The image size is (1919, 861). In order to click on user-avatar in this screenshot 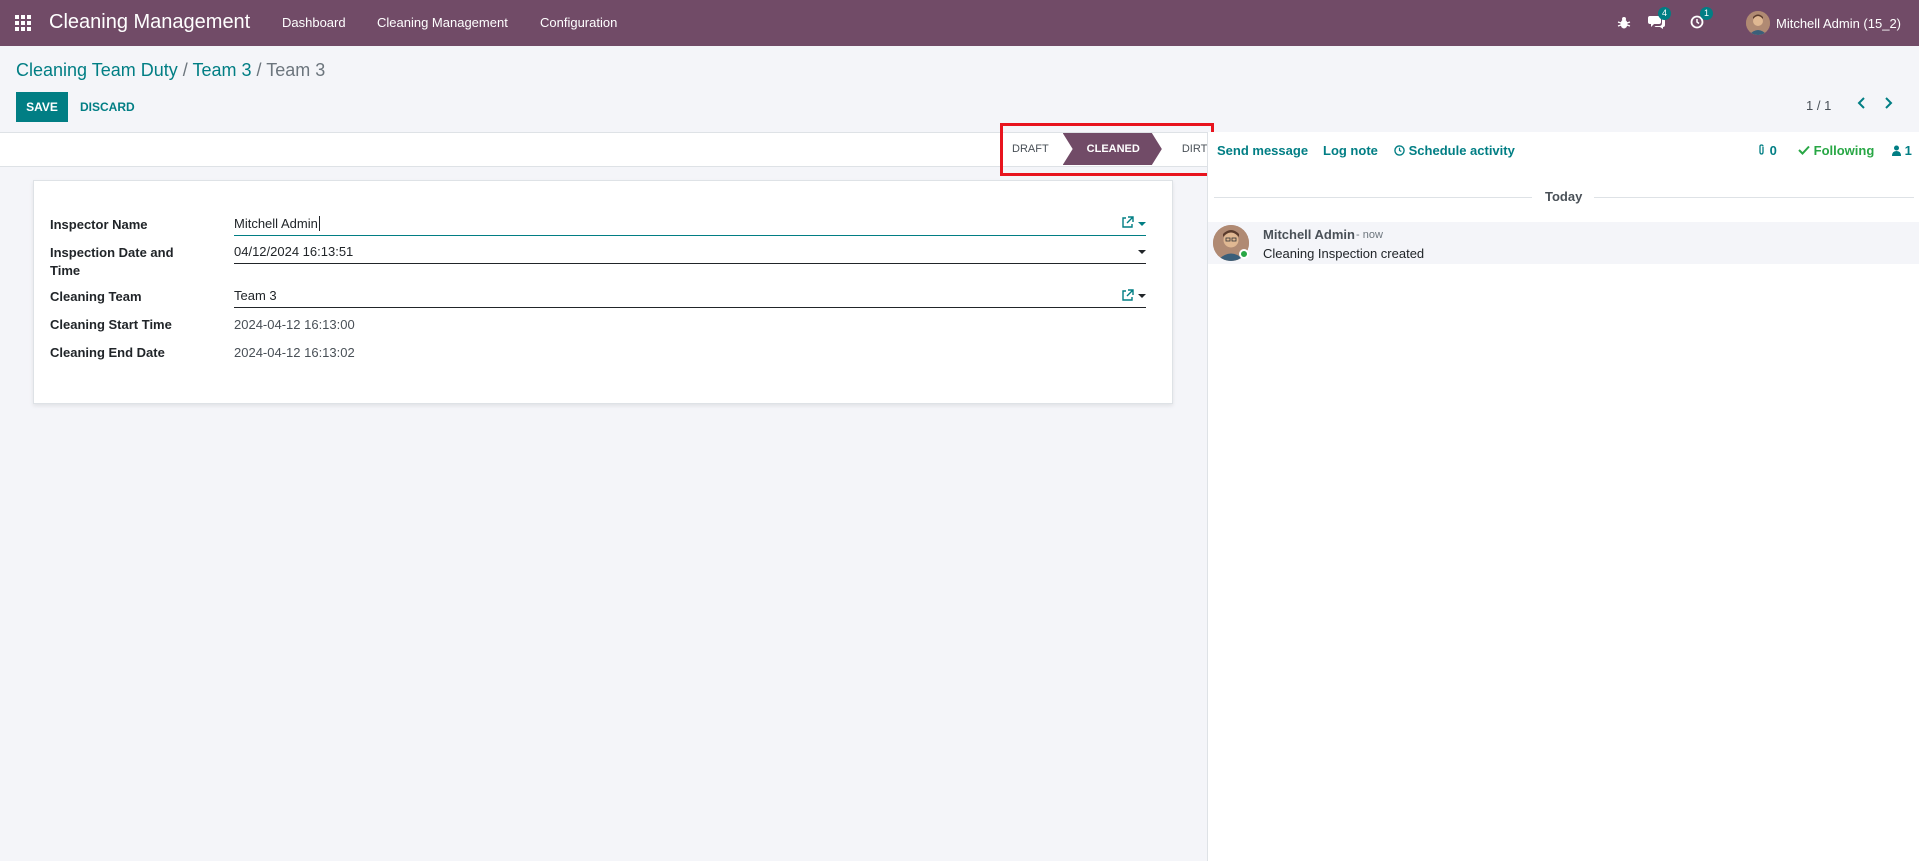, I will do `click(1758, 23)`.